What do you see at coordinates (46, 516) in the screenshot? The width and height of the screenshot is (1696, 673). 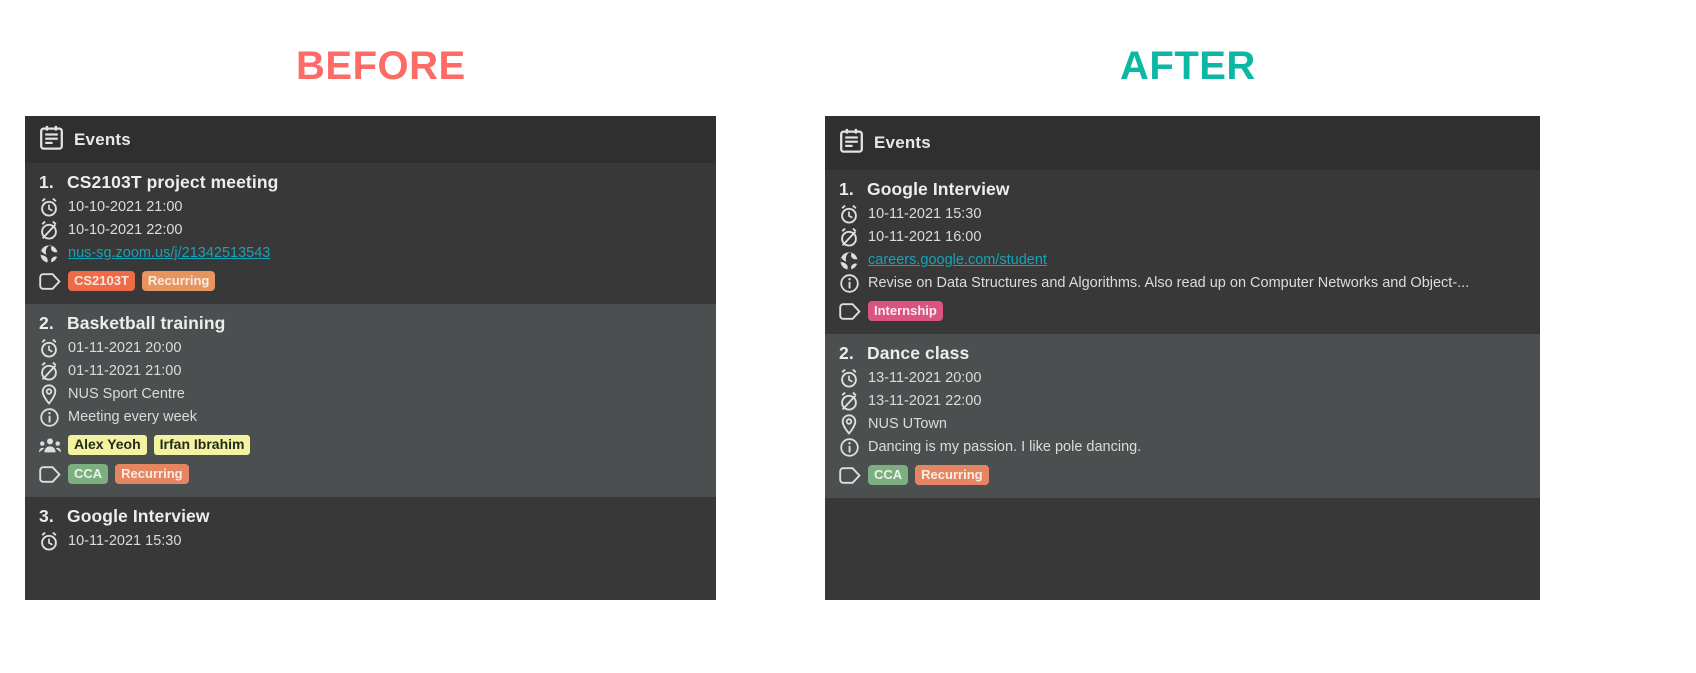 I see `event-index: 3.` at bounding box center [46, 516].